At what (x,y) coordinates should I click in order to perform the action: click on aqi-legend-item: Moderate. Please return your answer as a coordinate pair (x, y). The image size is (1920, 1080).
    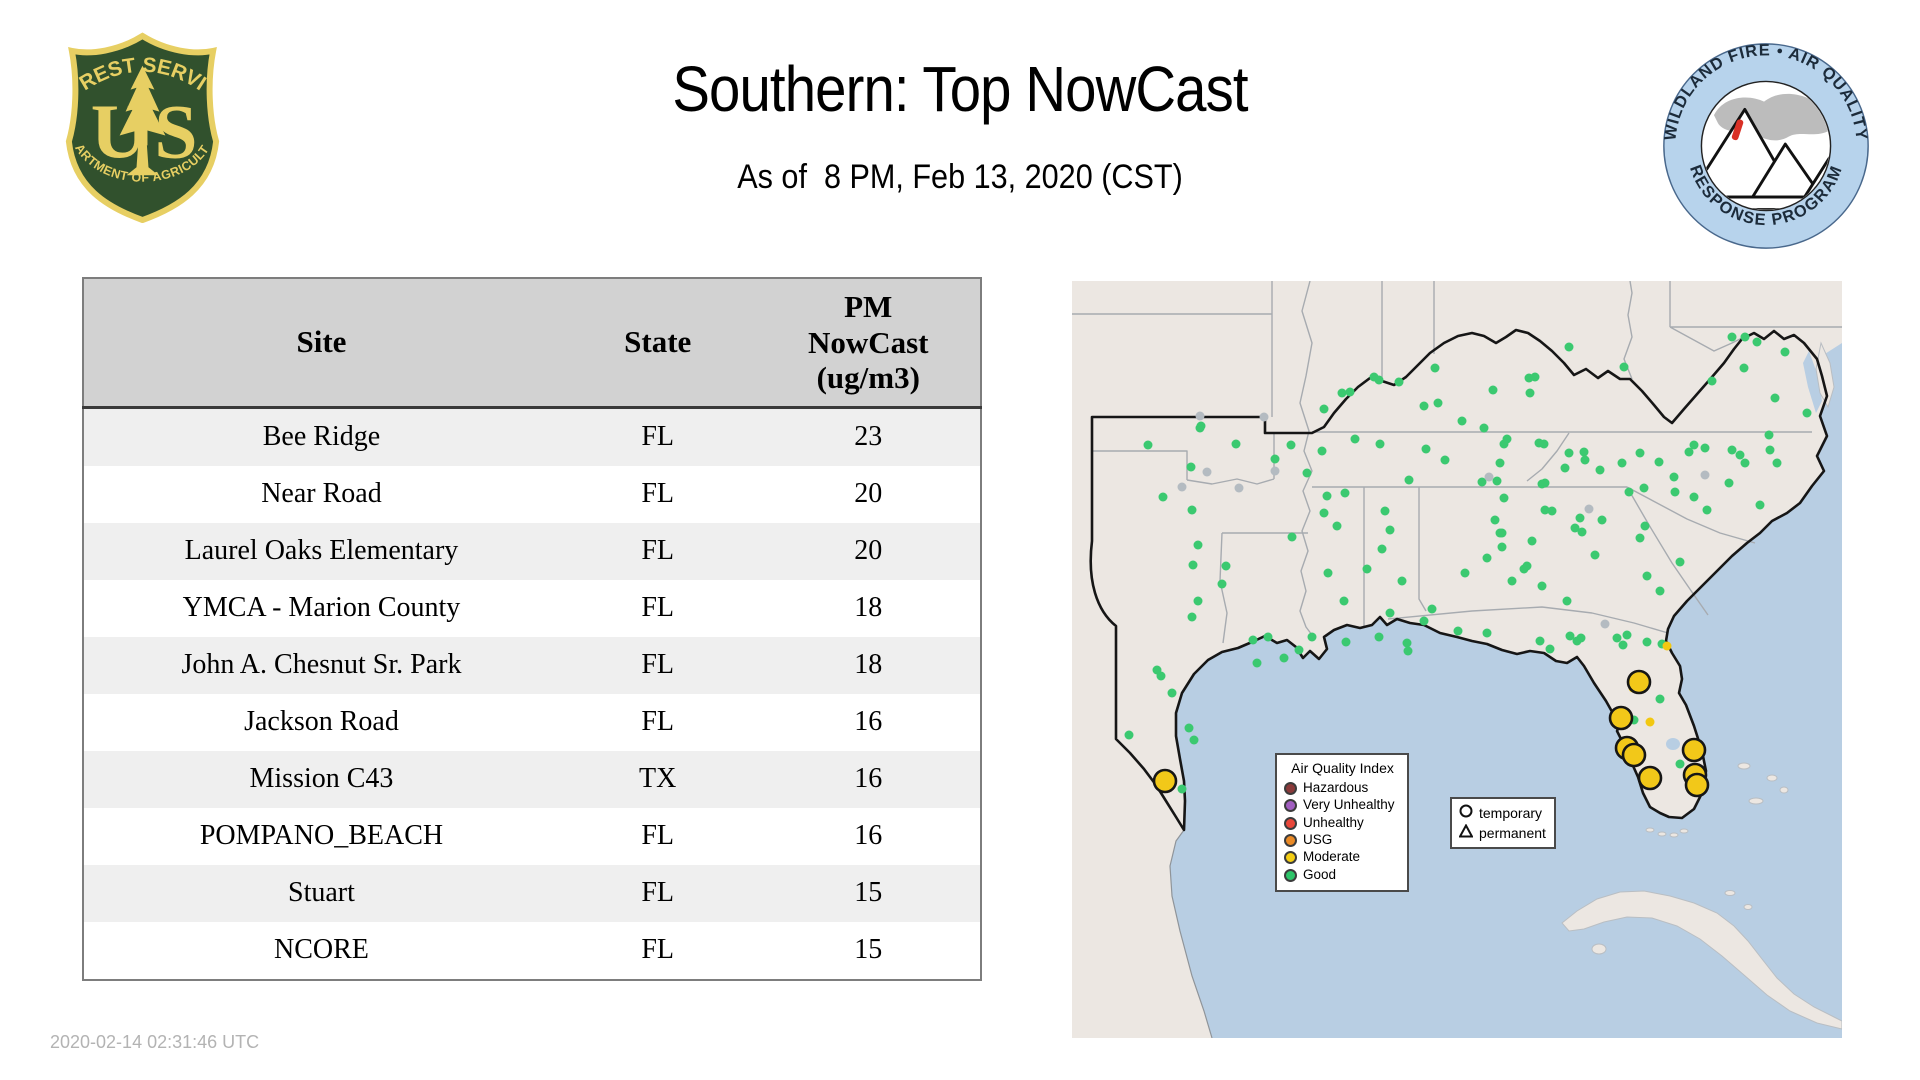
    Looking at the image, I should click on (1342, 857).